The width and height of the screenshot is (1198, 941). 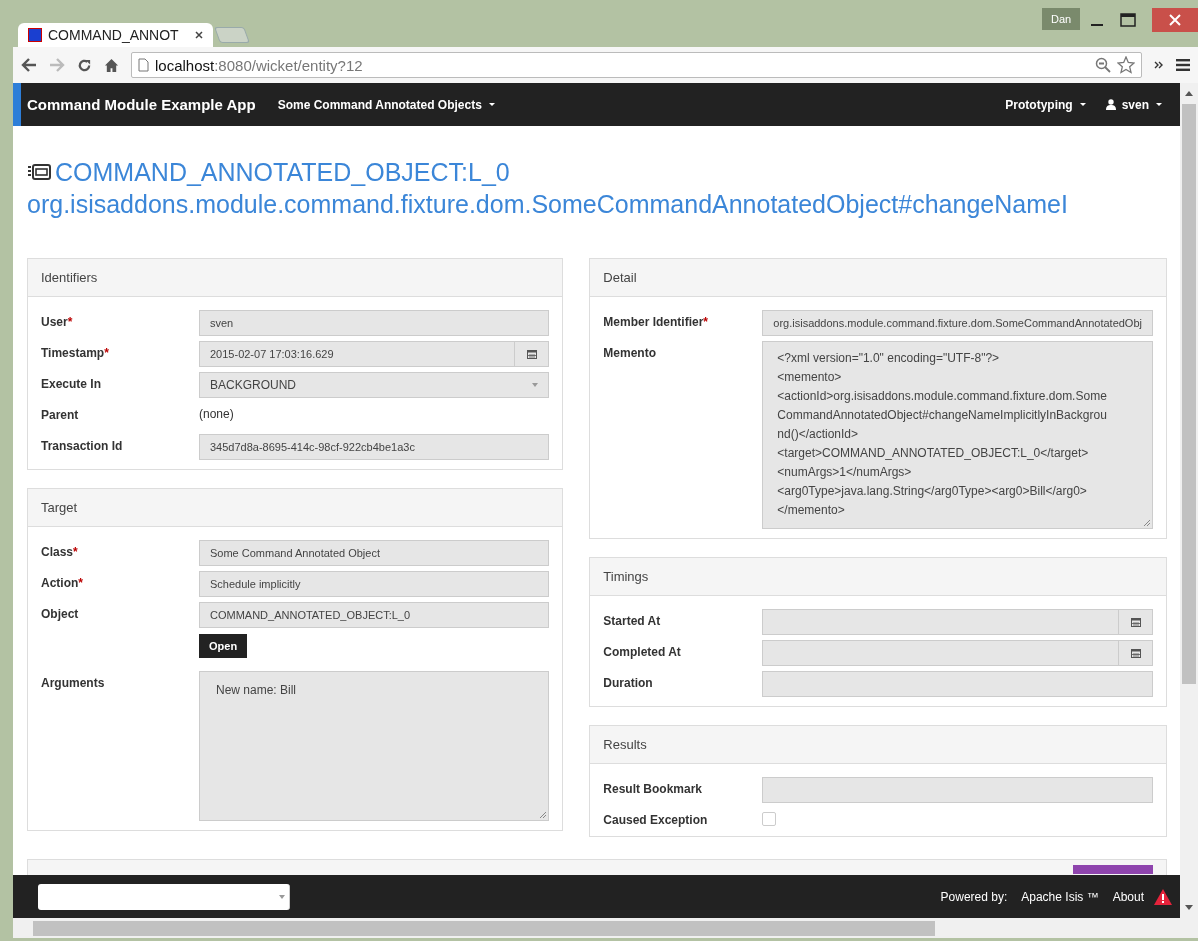 I want to click on text-area: <?xml version="1.0" encoding="UTF-8"?> <memento> <actionId>org.isisaddons.module.command.fixture.dom.Some CommandAnnotatedObject#changeNameImplicitlyInBackgrou nd()</actionId> <target>COMMAND_ANNOTATED_OBJECT:L_0</target> <numArgs>1</numArgs> <arg0Type>java.lang.String</arg0Type><arg0>Bill</arg0> </memento>, so click(x=957, y=435).